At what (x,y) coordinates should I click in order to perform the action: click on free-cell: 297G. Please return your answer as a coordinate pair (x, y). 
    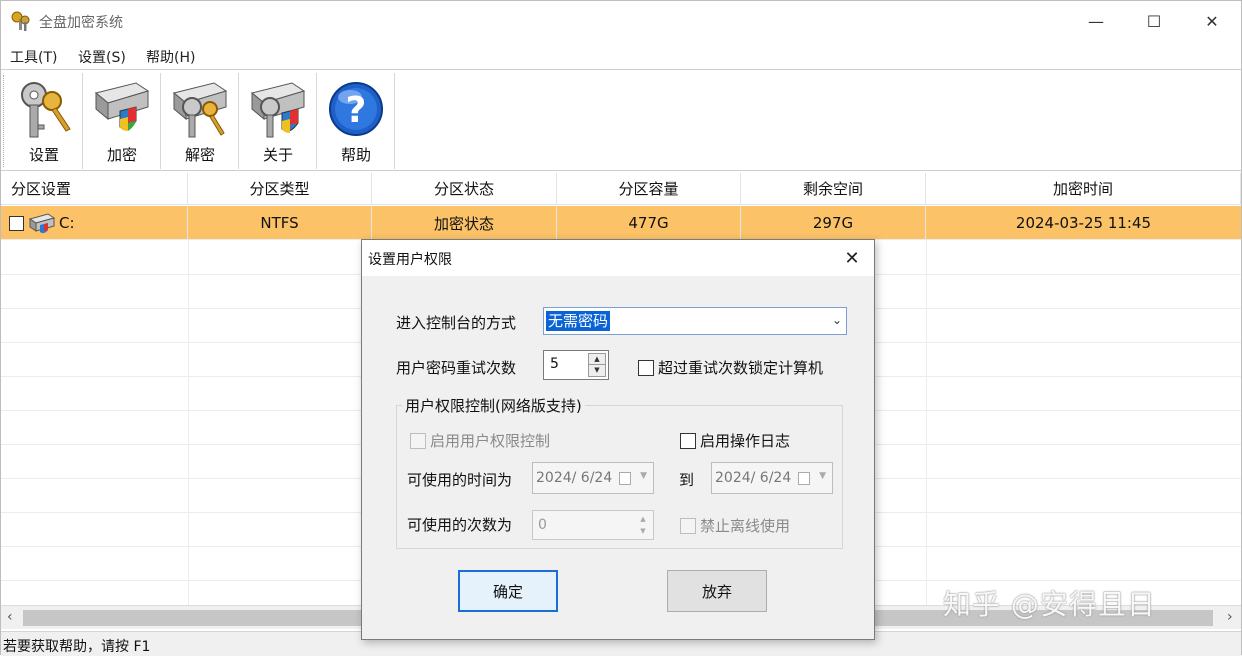
    Looking at the image, I should click on (833, 223).